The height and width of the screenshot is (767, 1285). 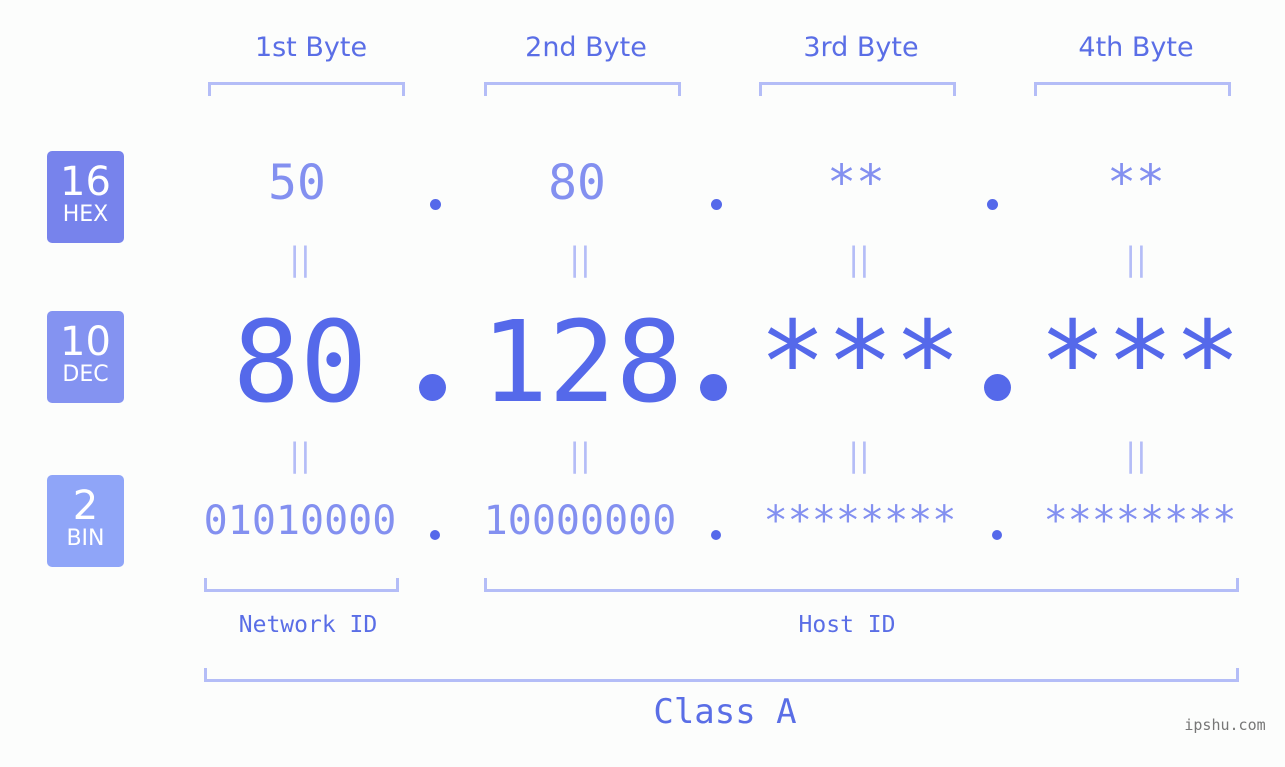 What do you see at coordinates (1140, 363) in the screenshot?
I see `dec-byte-4: ***` at bounding box center [1140, 363].